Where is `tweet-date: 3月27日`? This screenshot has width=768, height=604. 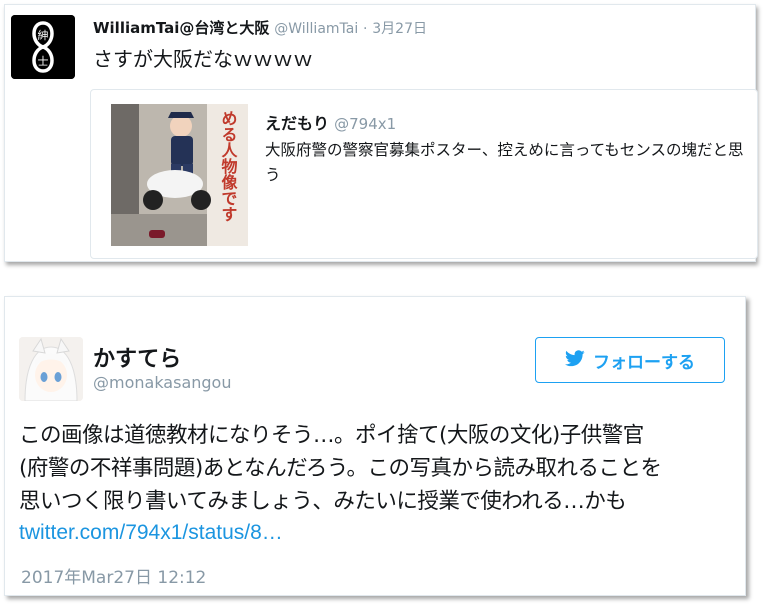
tweet-date: 3月27日 is located at coordinates (399, 29).